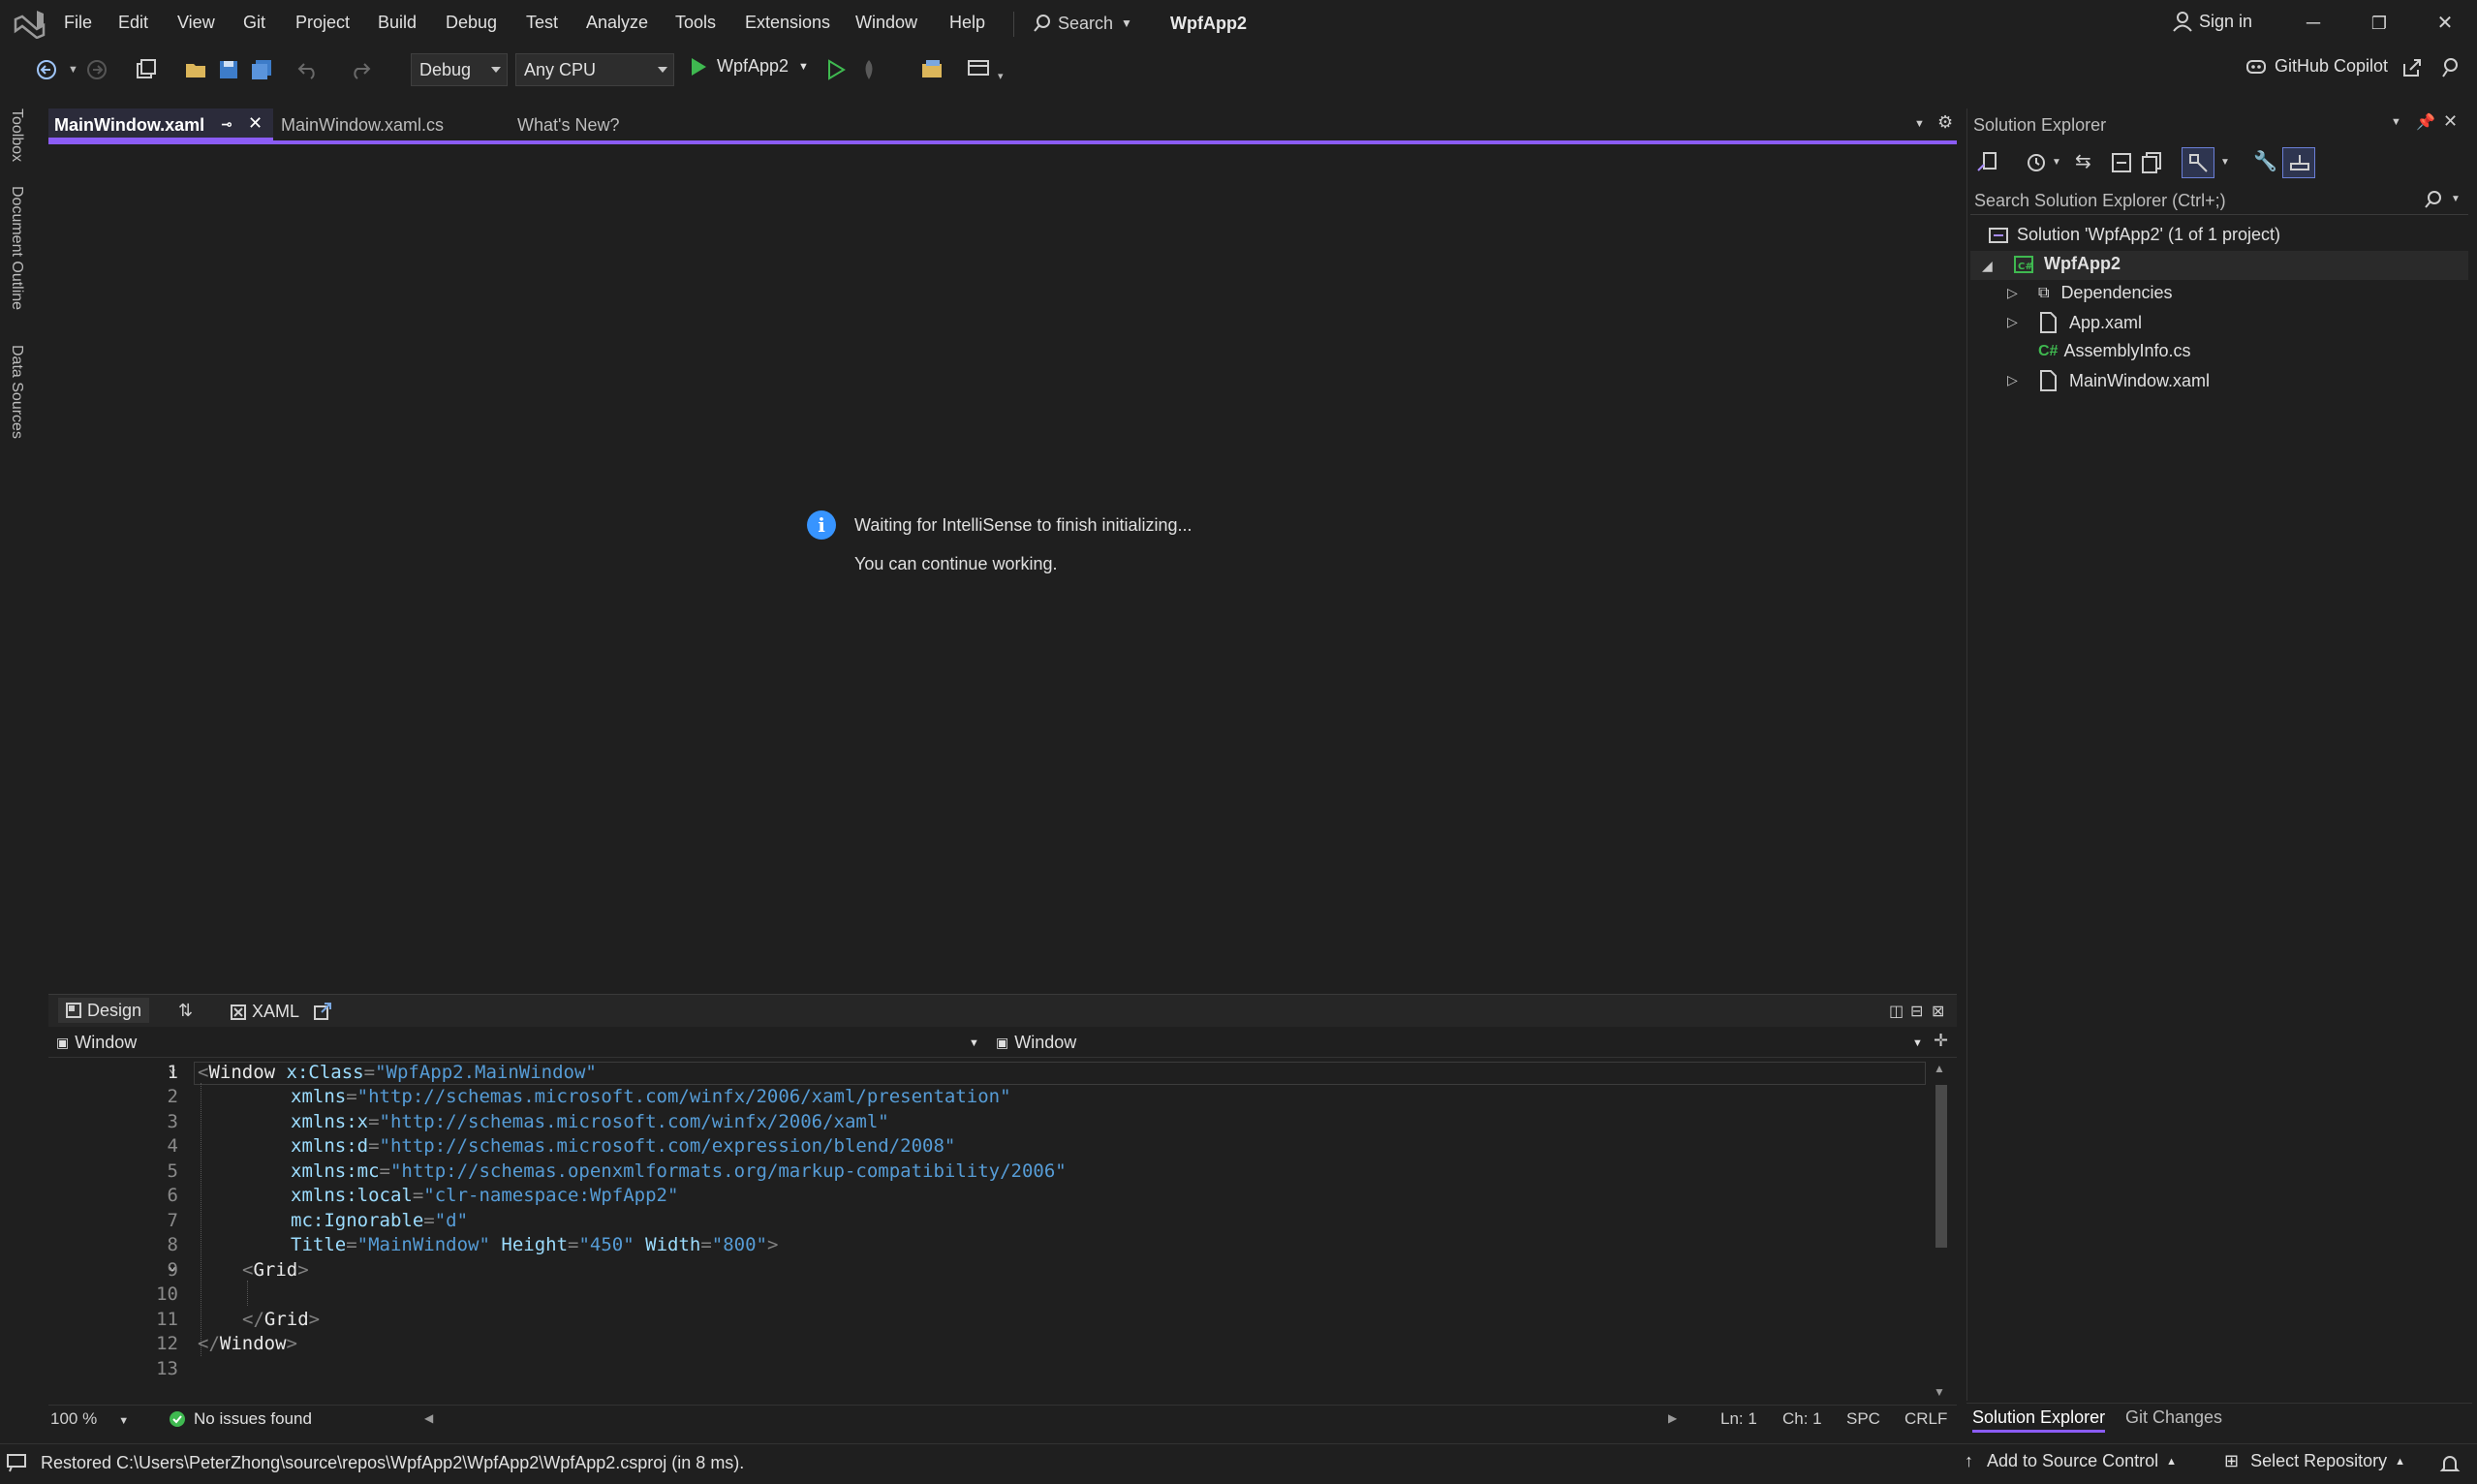 The image size is (2477, 1484). Describe the element at coordinates (1916, 1011) in the screenshot. I see `horizontal-split-icon: ⊟` at that location.